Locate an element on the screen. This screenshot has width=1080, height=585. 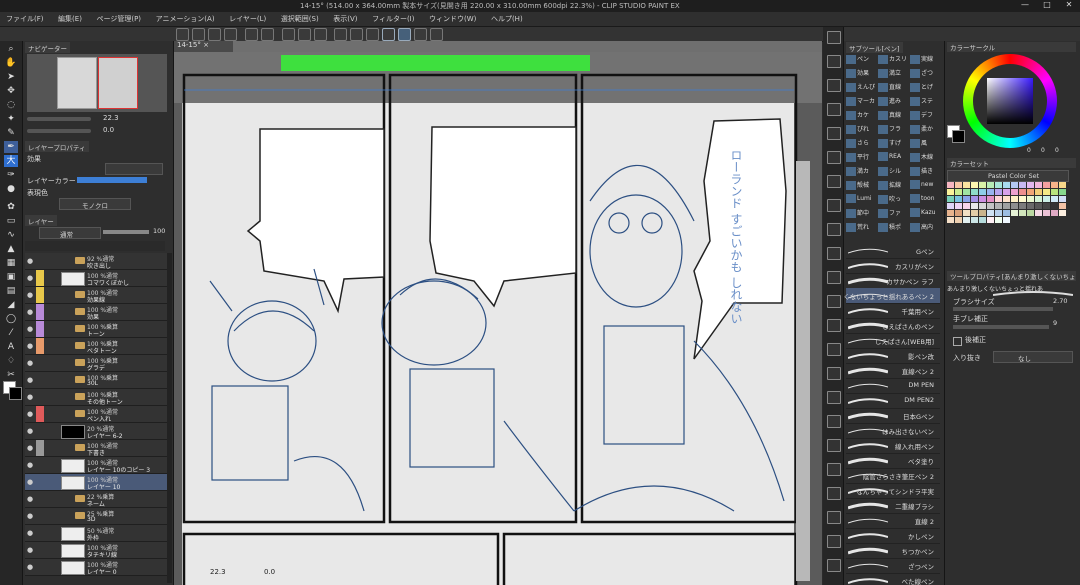
brush-tool-icon: ✑ is located at coordinates (11, 175).